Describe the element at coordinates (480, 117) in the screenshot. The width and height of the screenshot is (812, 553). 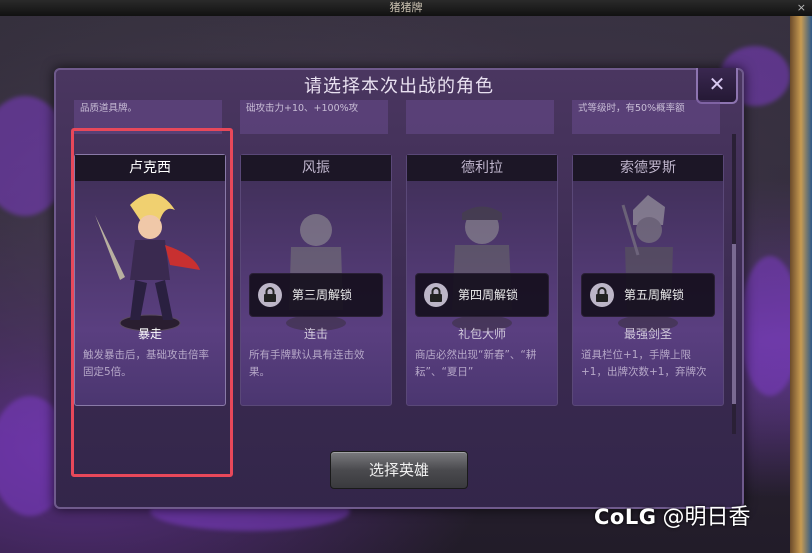
I see `peek-item` at that location.